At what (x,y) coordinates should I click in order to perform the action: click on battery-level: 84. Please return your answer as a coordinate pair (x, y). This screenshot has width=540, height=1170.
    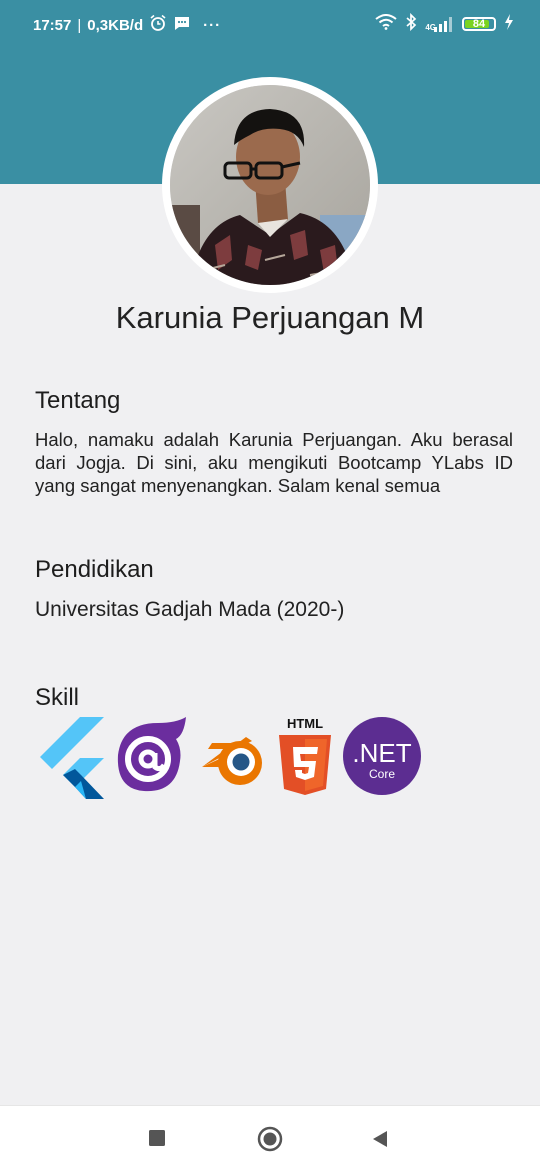
    Looking at the image, I should click on (479, 24).